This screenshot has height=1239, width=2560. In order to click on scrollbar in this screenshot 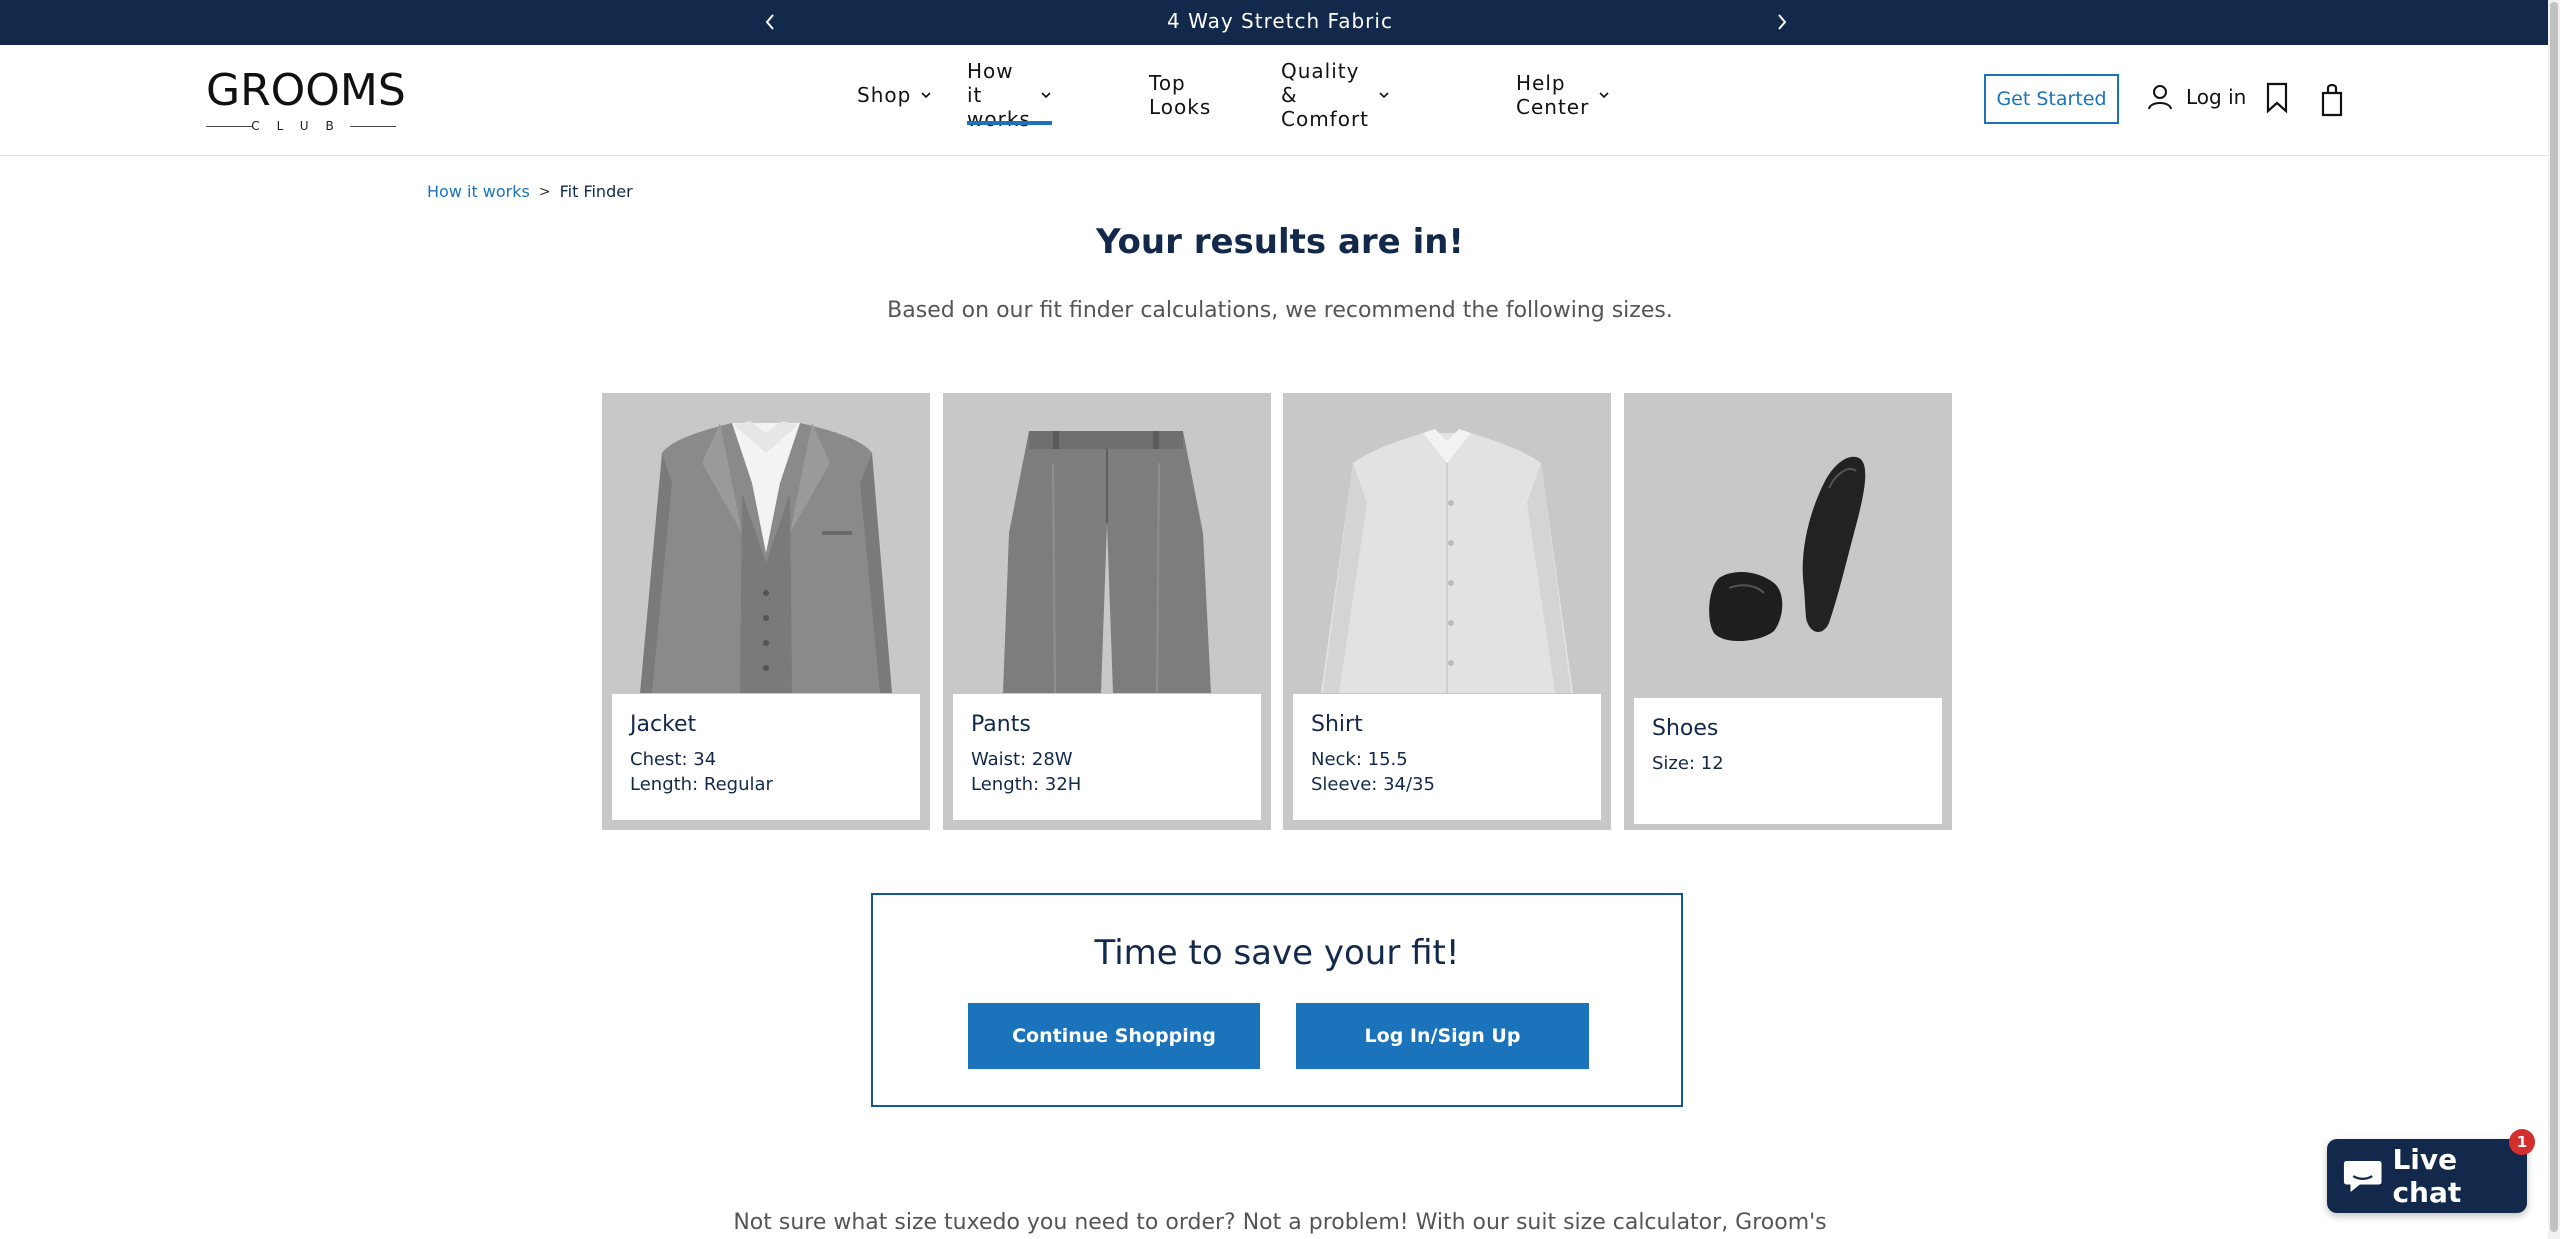, I will do `click(2554, 619)`.